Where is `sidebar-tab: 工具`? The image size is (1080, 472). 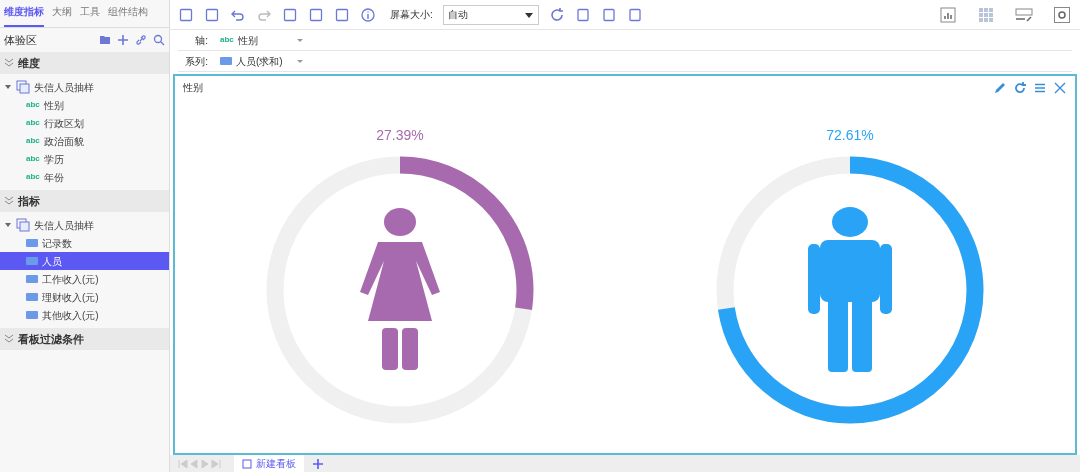
sidebar-tab: 工具 is located at coordinates (90, 15).